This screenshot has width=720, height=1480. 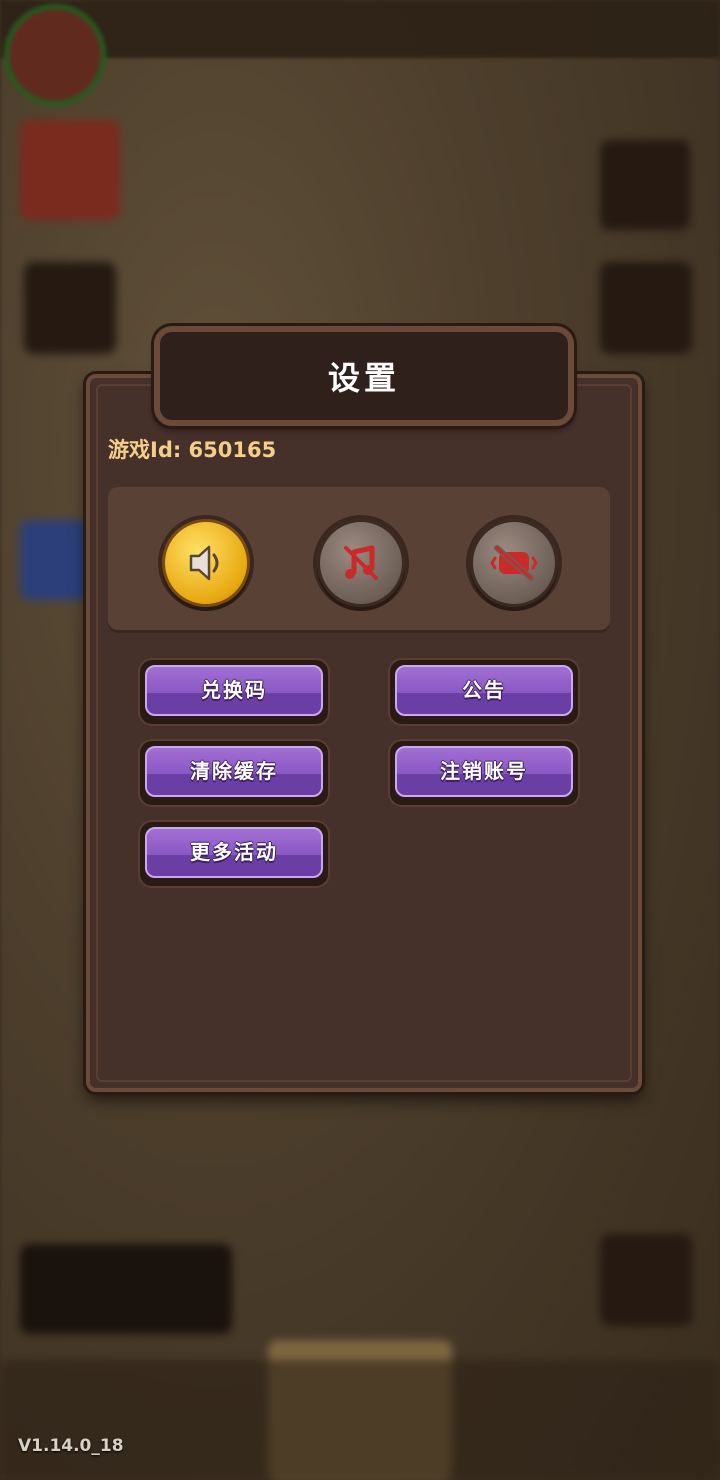 I want to click on redeem-code-label: 兑换码, so click(x=234, y=690).